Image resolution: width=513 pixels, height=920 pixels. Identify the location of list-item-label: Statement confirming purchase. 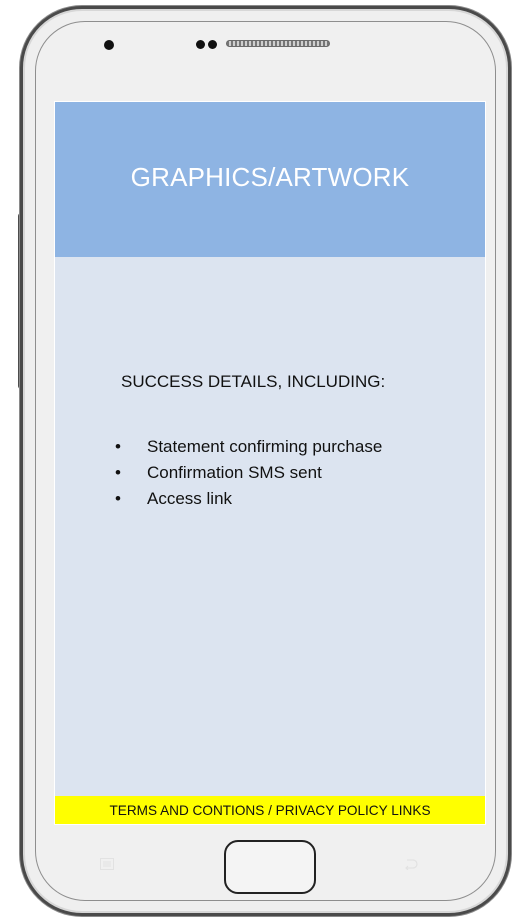
(265, 446).